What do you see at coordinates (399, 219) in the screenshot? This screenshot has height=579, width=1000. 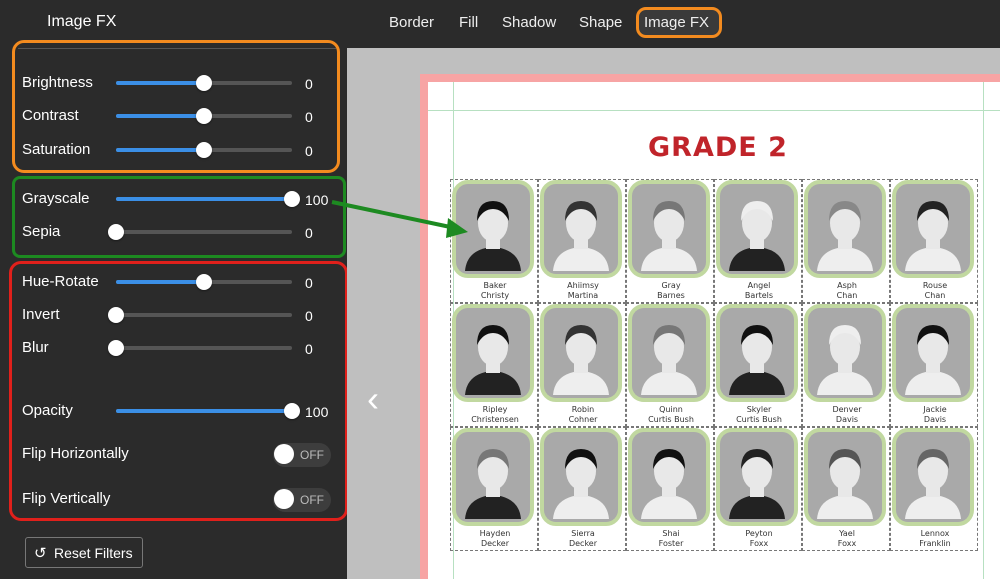 I see `annotation-arrow` at bounding box center [399, 219].